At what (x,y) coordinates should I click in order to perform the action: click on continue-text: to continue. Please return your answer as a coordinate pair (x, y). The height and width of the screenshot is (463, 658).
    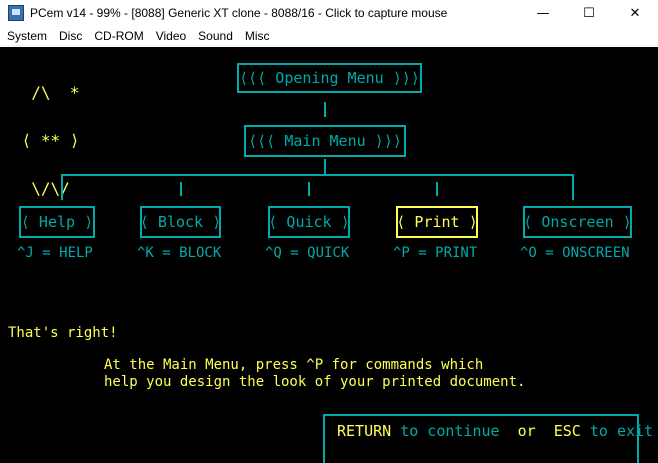
    Looking at the image, I should click on (450, 431).